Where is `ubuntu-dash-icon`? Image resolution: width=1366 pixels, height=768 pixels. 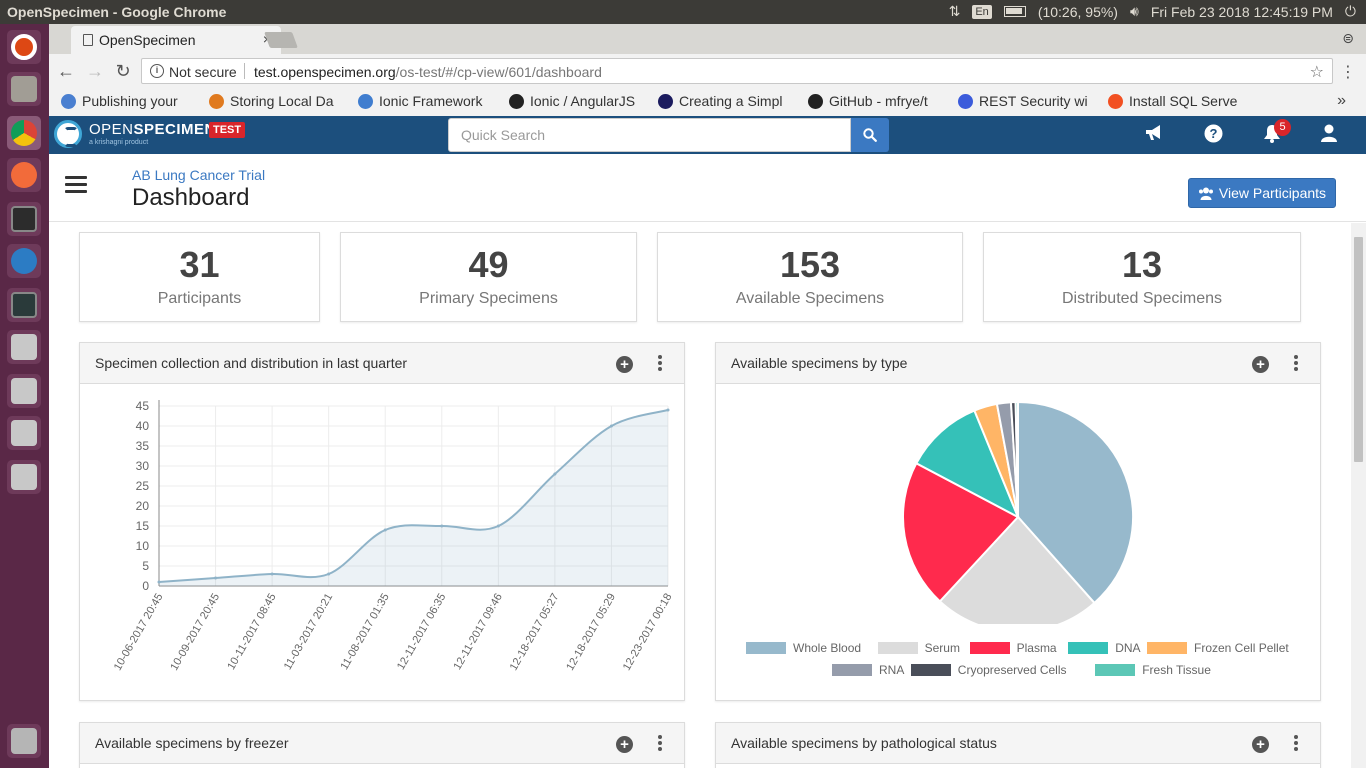
ubuntu-dash-icon is located at coordinates (24, 47).